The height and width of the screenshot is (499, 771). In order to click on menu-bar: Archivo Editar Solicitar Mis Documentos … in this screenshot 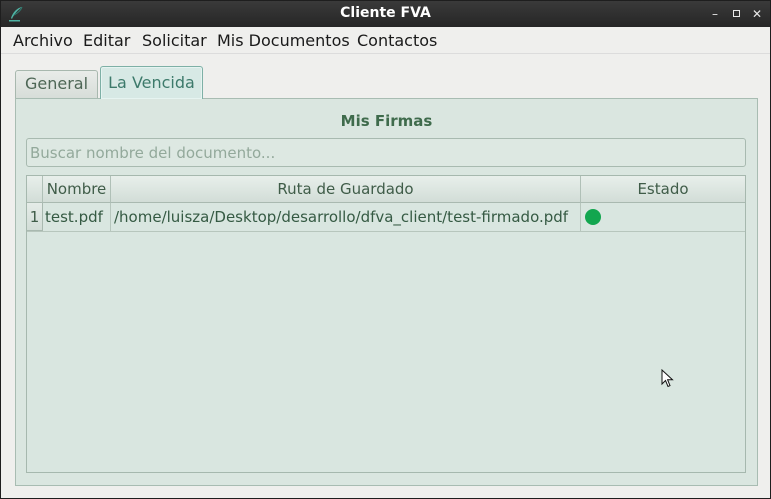, I will do `click(385, 40)`.